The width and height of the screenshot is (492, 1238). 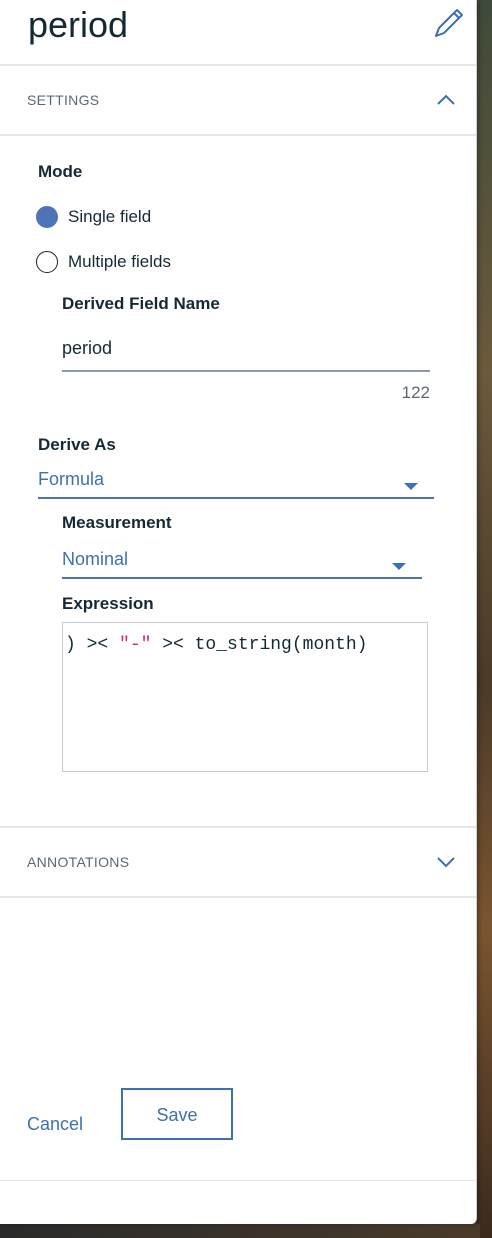 What do you see at coordinates (60, 171) in the screenshot?
I see `mode-label: Mode` at bounding box center [60, 171].